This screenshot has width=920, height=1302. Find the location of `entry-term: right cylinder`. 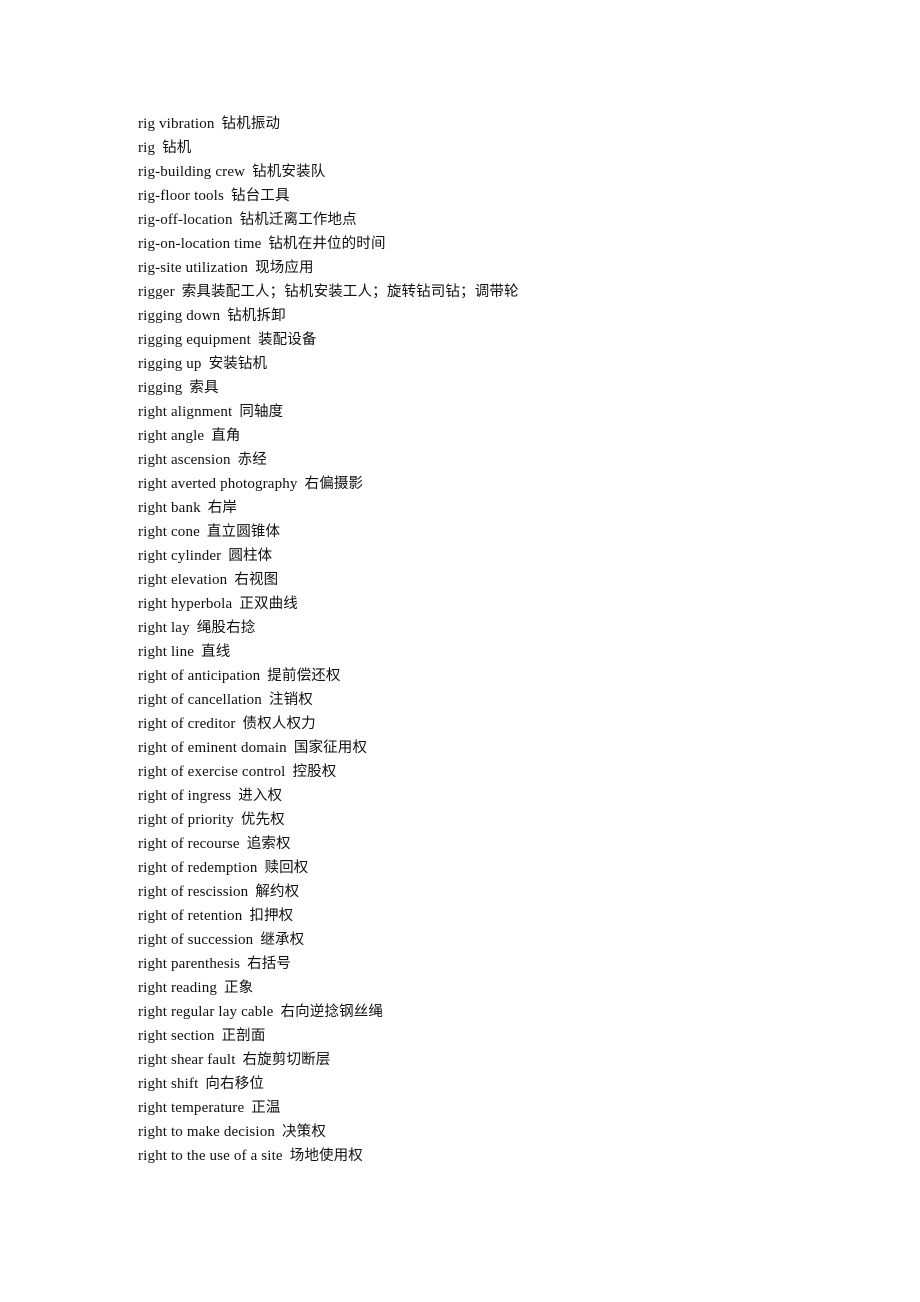

entry-term: right cylinder is located at coordinates (180, 556).